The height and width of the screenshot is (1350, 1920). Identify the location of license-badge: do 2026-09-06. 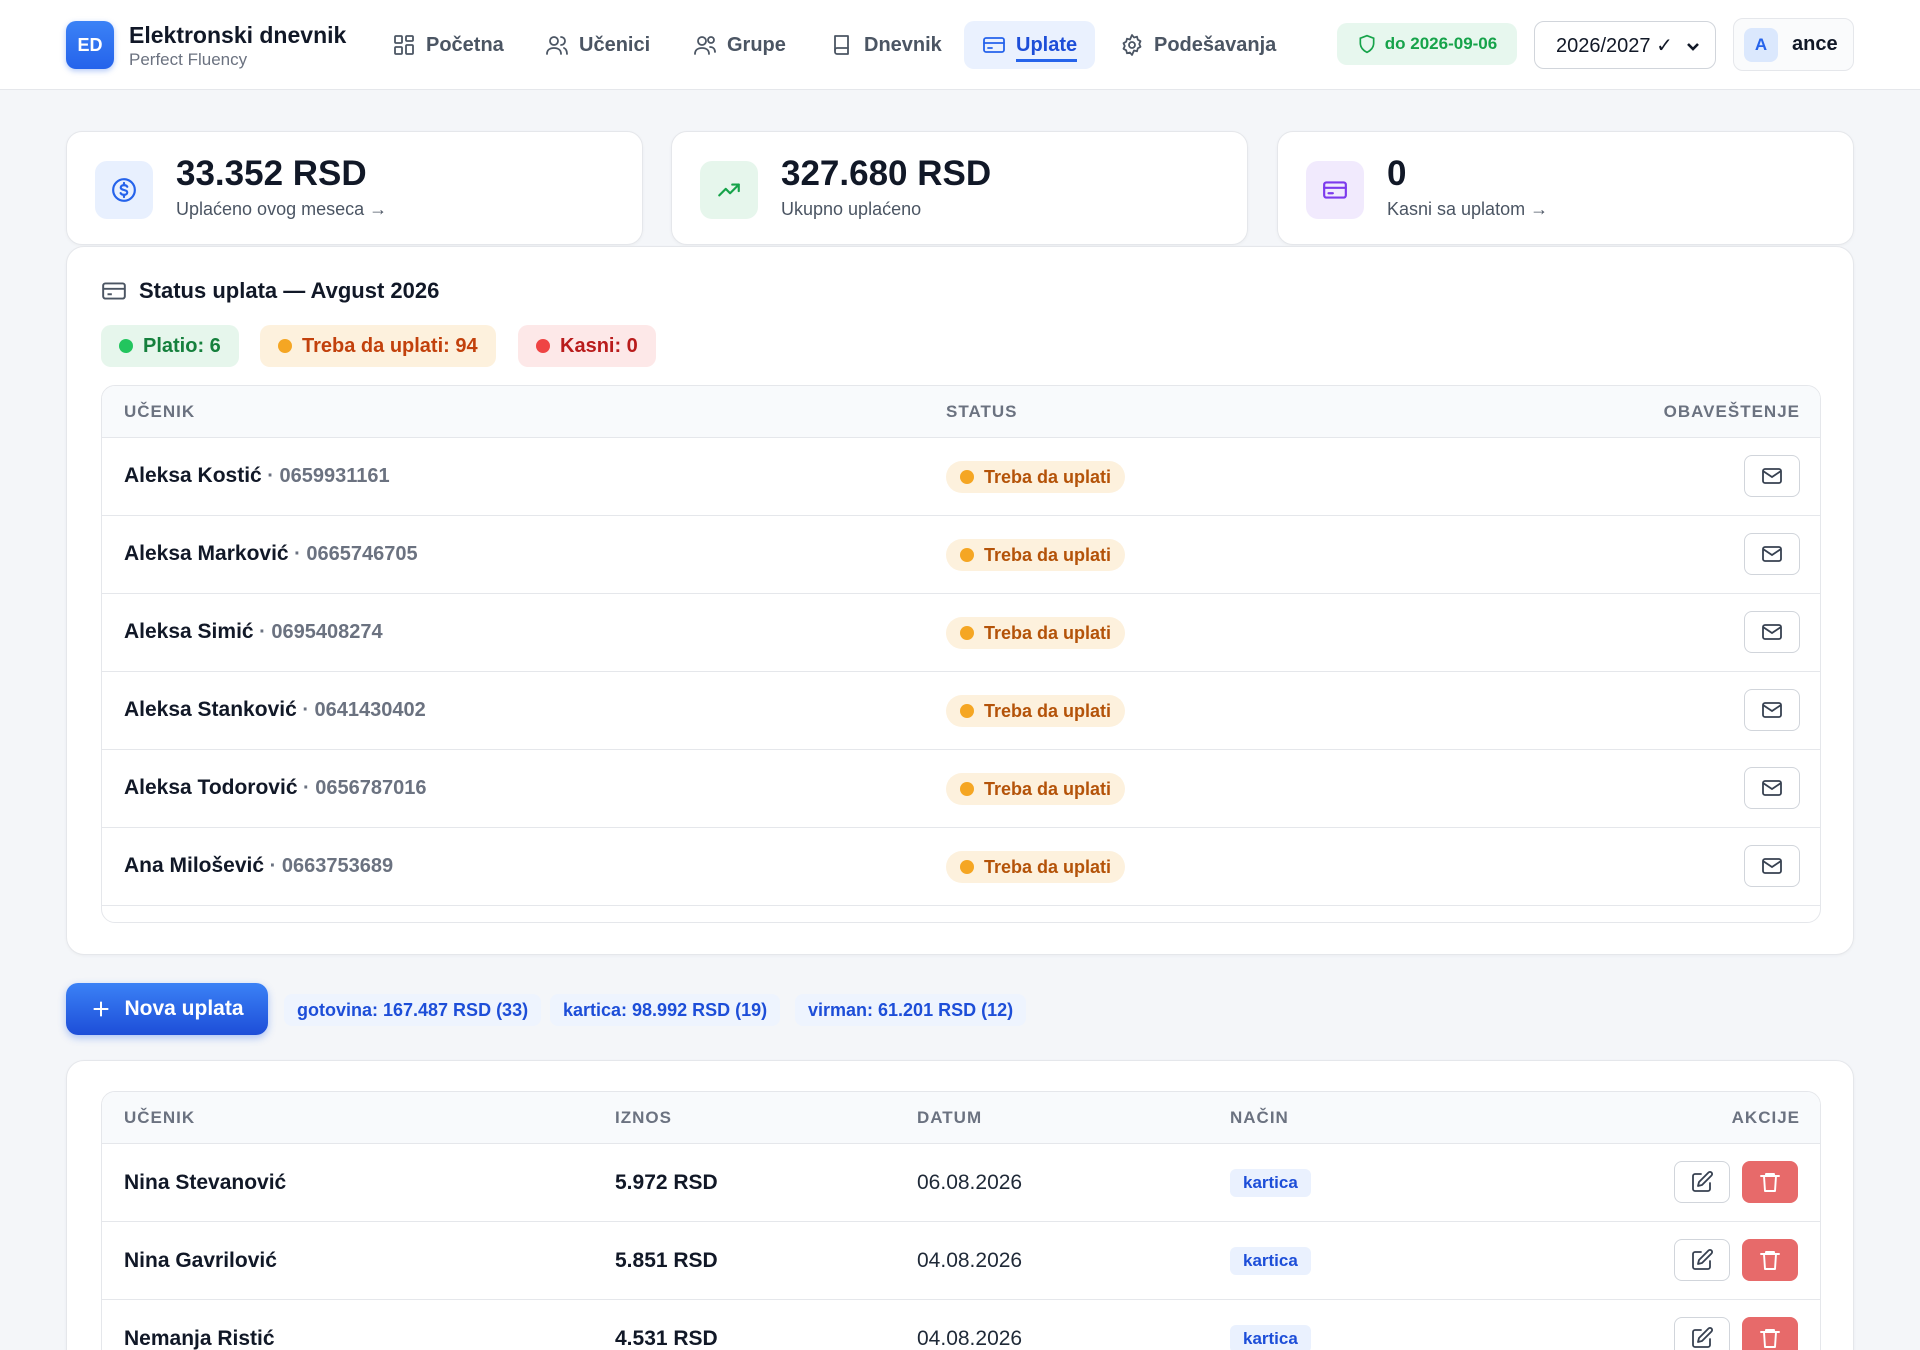
(1427, 44).